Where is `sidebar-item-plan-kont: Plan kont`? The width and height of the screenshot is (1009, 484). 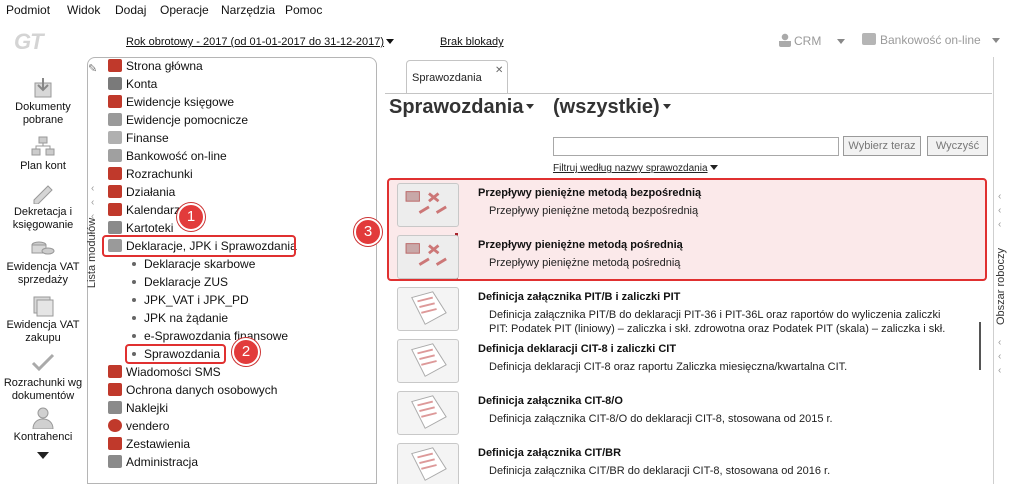
sidebar-item-plan-kont: Plan kont is located at coordinates (43, 154).